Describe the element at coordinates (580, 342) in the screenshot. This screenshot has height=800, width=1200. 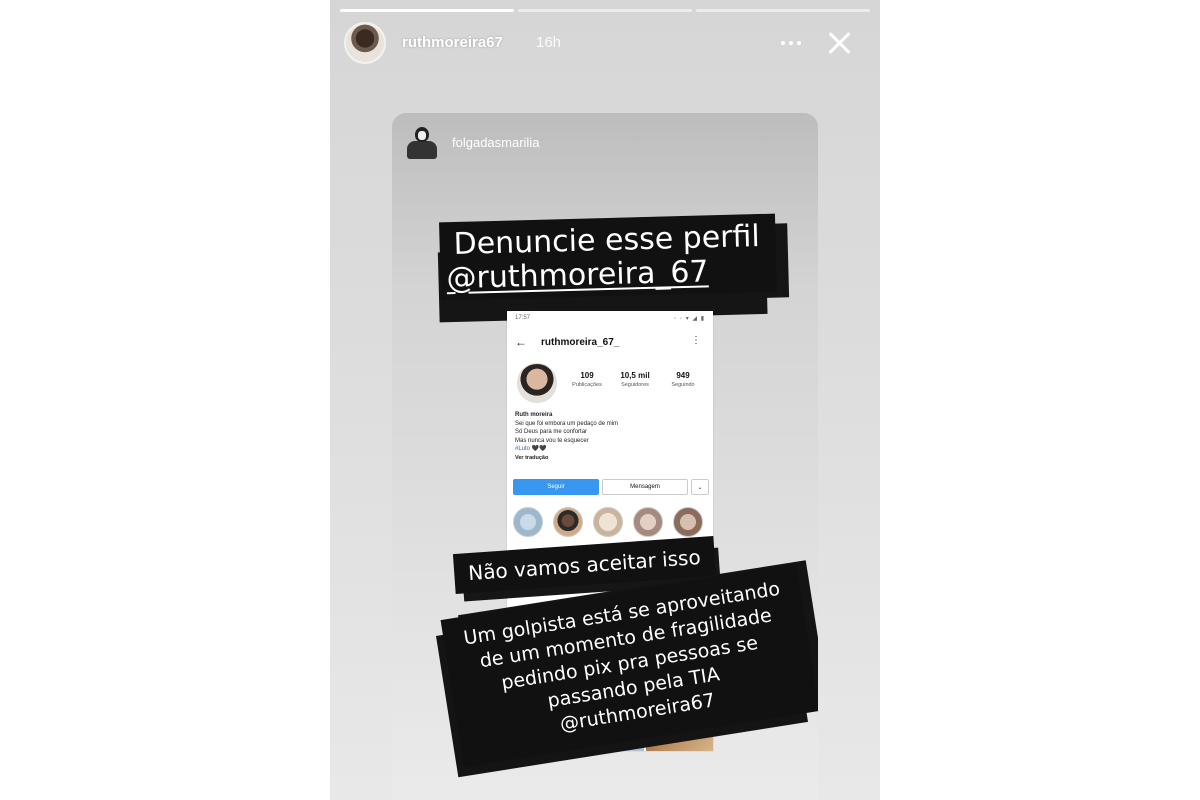
I see `profile-username: ruthmoreira_67_` at that location.